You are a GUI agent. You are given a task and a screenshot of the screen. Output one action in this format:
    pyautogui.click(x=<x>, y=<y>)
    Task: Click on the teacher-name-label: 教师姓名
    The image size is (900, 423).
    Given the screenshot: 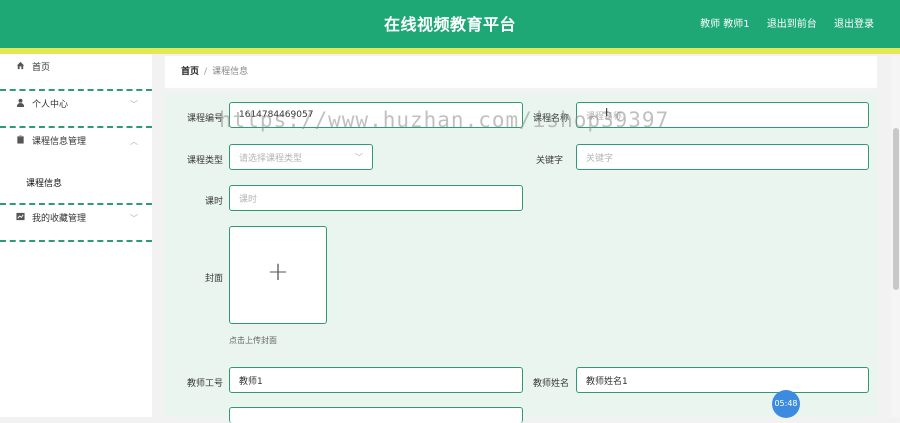 What is the action you would take?
    pyautogui.click(x=550, y=384)
    